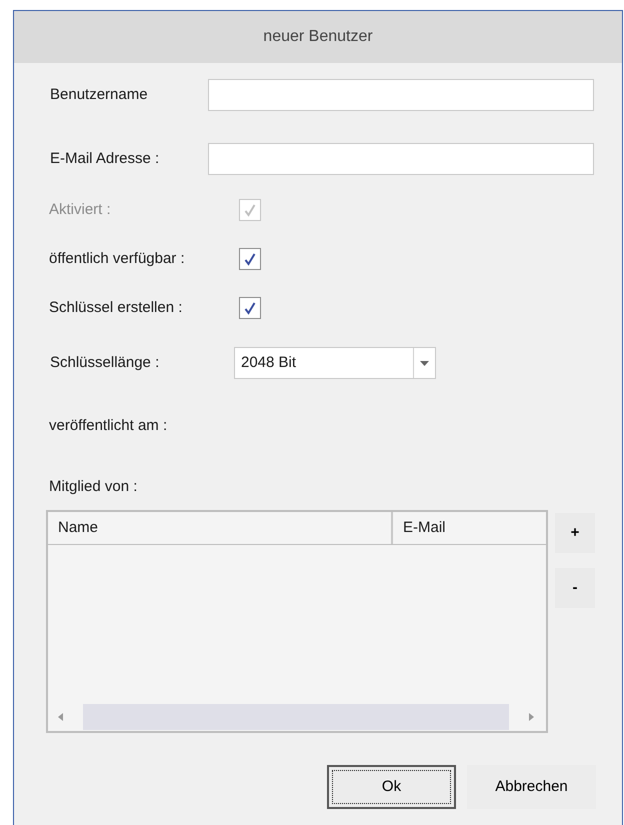 This screenshot has width=624, height=825. What do you see at coordinates (531, 717) in the screenshot?
I see `scroll-right-icon` at bounding box center [531, 717].